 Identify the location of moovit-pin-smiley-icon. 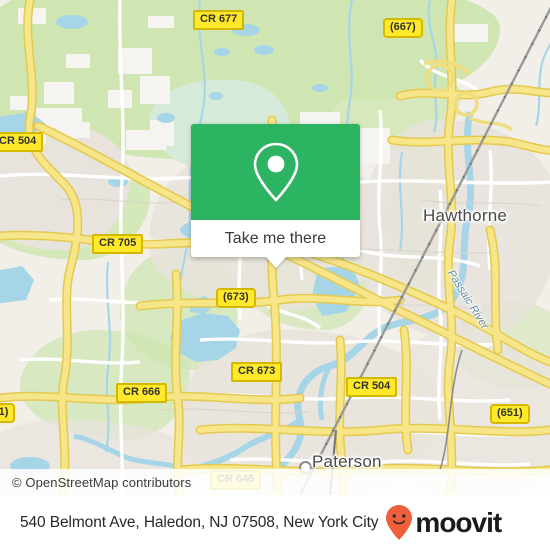
(399, 522).